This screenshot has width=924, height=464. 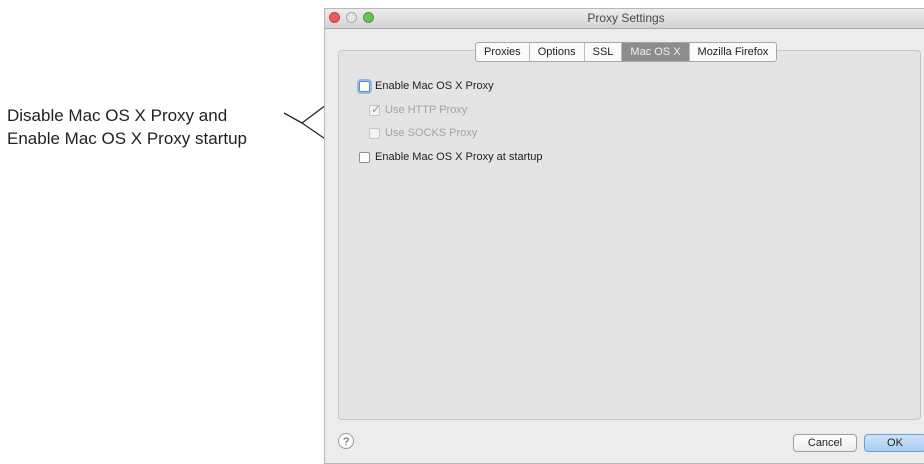 What do you see at coordinates (434, 86) in the screenshot?
I see `enable-proxy-label: Enable Mac OS X Proxy` at bounding box center [434, 86].